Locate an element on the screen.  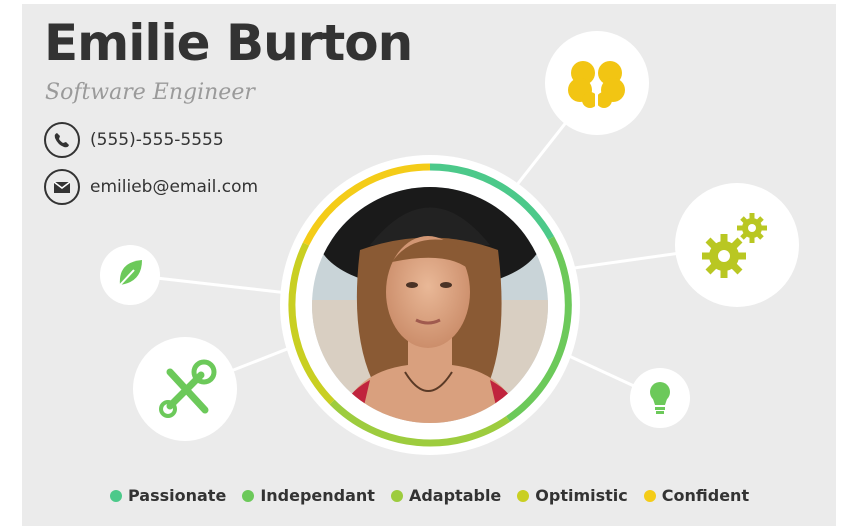
legend-item-optimistic: Optimistic is located at coordinates (572, 495).